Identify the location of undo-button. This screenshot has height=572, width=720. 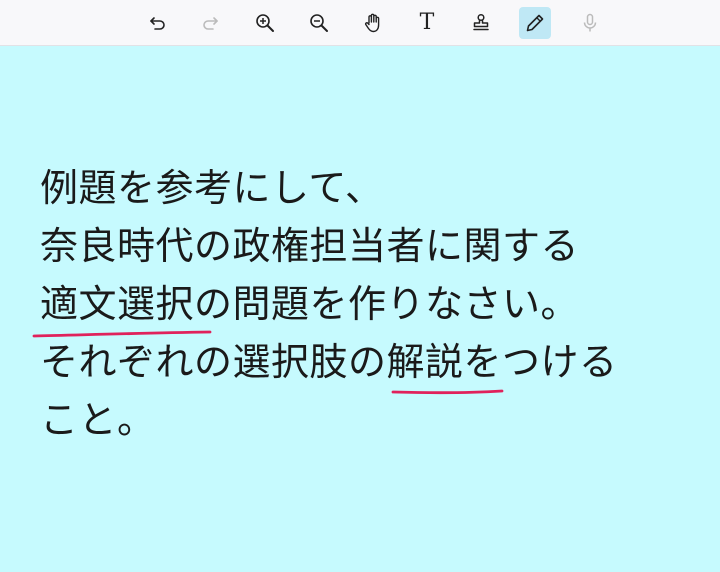
(157, 23).